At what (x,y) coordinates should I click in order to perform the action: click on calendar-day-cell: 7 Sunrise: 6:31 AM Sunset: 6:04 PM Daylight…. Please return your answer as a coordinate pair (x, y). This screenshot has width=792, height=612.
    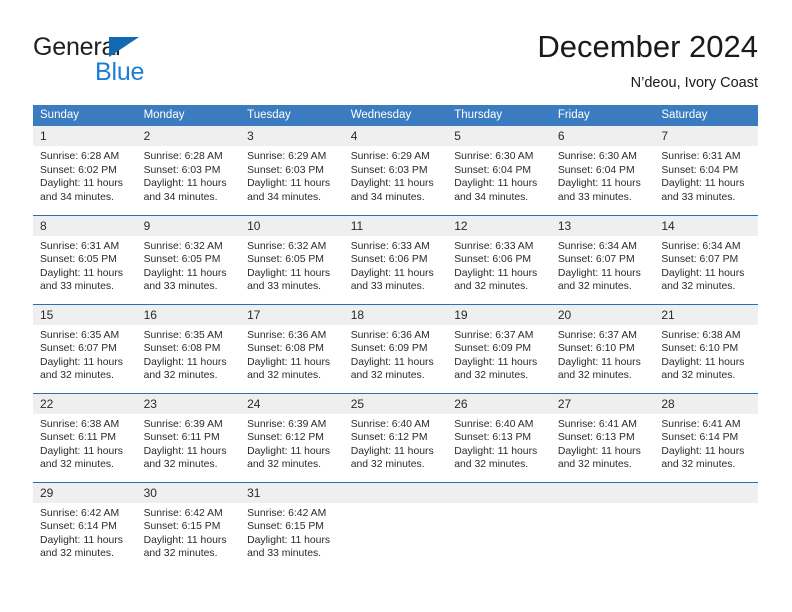
    Looking at the image, I should click on (706, 170).